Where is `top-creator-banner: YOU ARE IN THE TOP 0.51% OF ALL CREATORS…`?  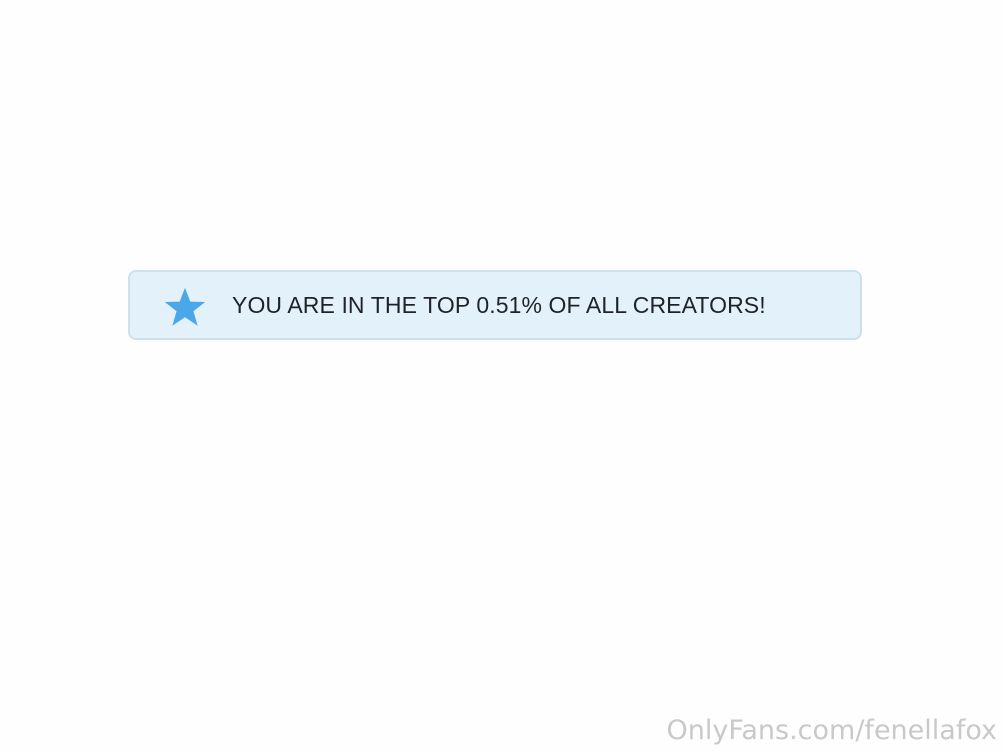 top-creator-banner: YOU ARE IN THE TOP 0.51% OF ALL CREATORS… is located at coordinates (495, 305).